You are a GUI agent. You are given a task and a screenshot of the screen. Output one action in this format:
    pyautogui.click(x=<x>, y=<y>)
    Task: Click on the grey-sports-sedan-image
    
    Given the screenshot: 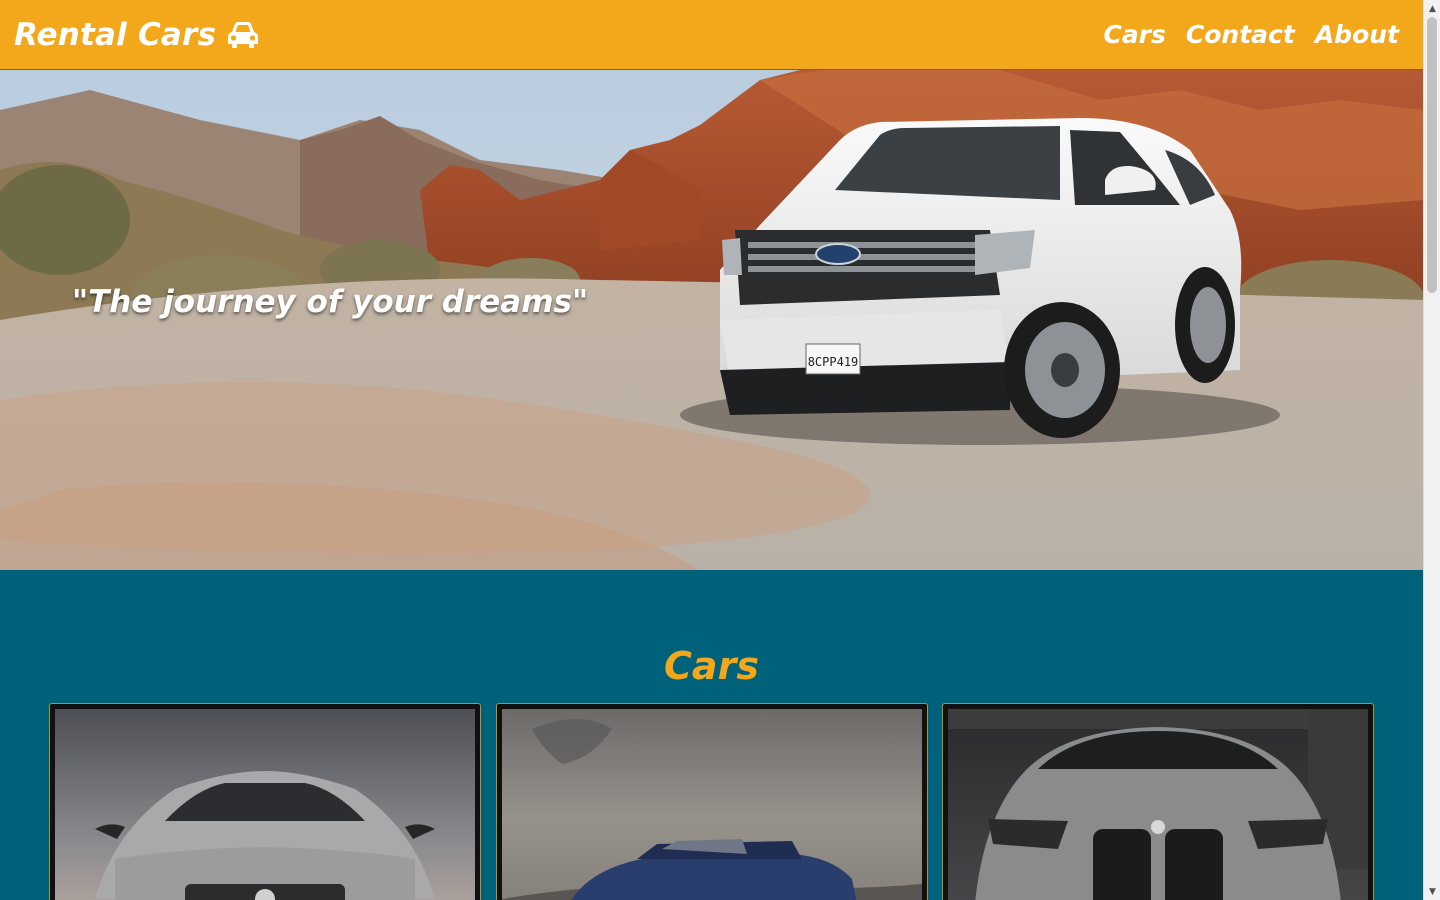 What is the action you would take?
    pyautogui.click(x=1158, y=804)
    